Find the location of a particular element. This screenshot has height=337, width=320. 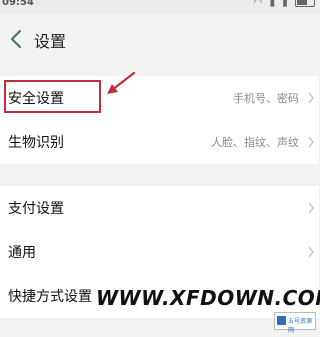

watermark-logo: 五号资源网 is located at coordinates (295, 323).